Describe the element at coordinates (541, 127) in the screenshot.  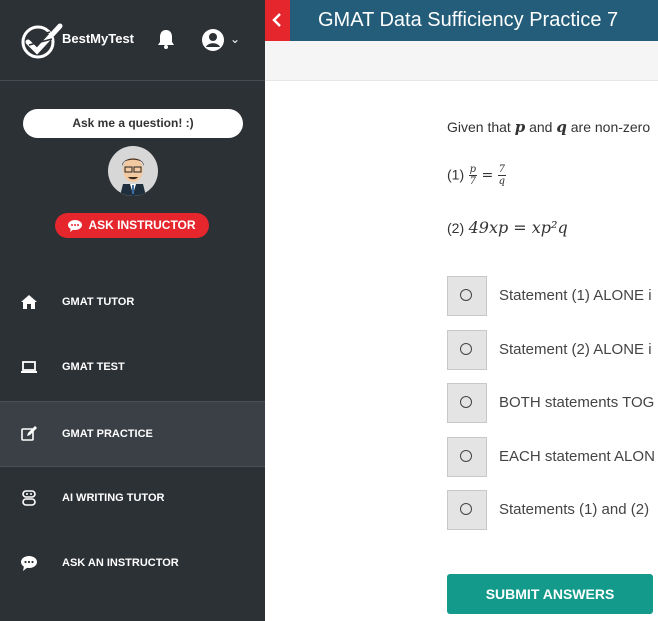
I see `question-text: and` at that location.